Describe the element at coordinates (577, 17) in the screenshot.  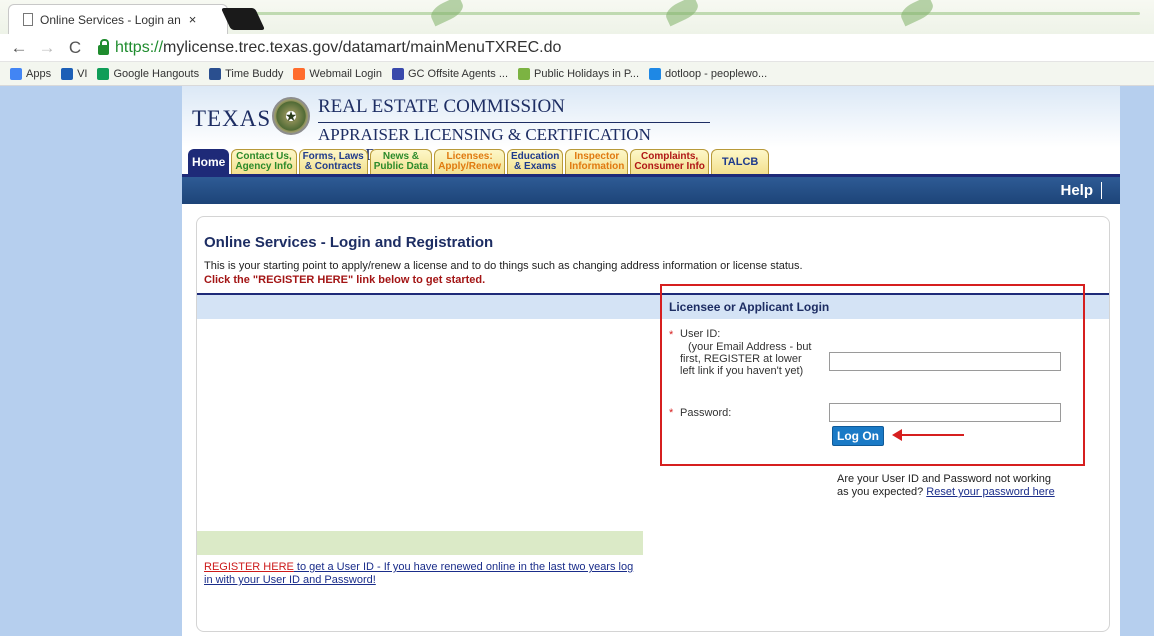
I see `browser-tab-strip: Online Services - Login an ×` at that location.